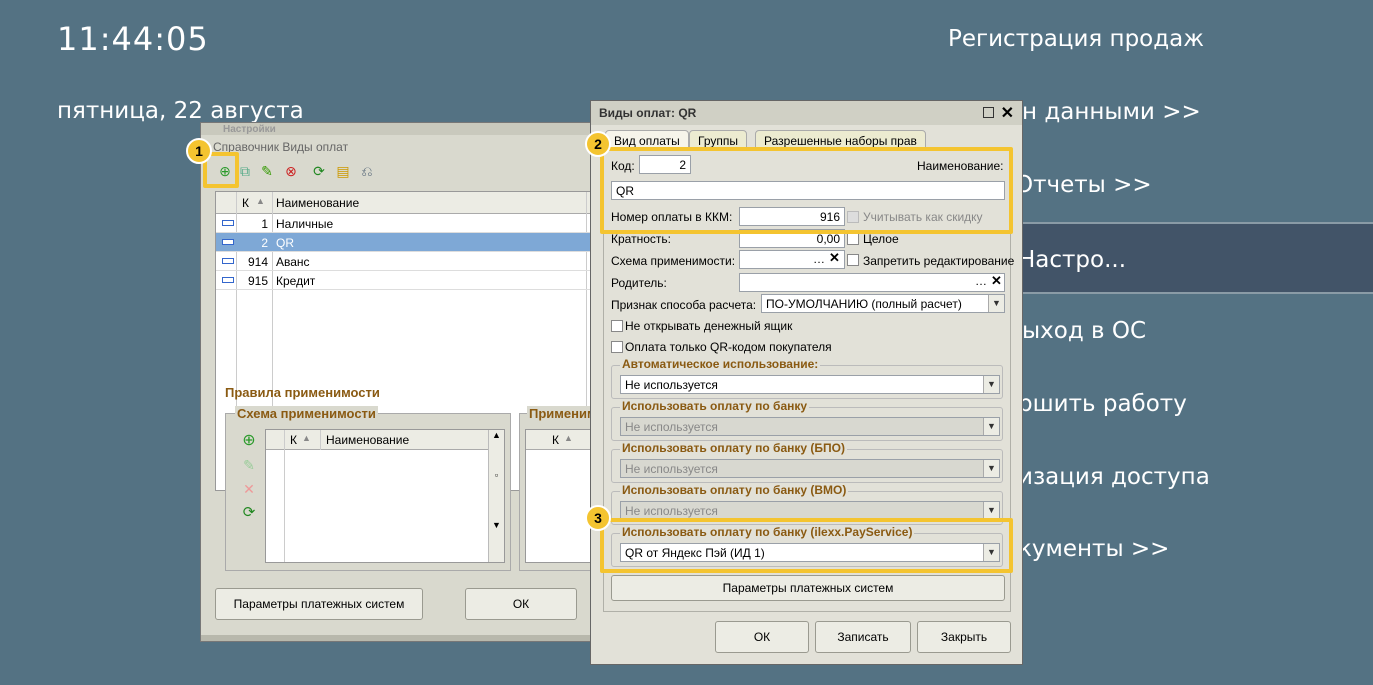 This screenshot has height=685, width=1373. I want to click on toolbar: ⊕ ⧉ ✎ ⊗ ⟳ ▤ ⎌, so click(400, 172).